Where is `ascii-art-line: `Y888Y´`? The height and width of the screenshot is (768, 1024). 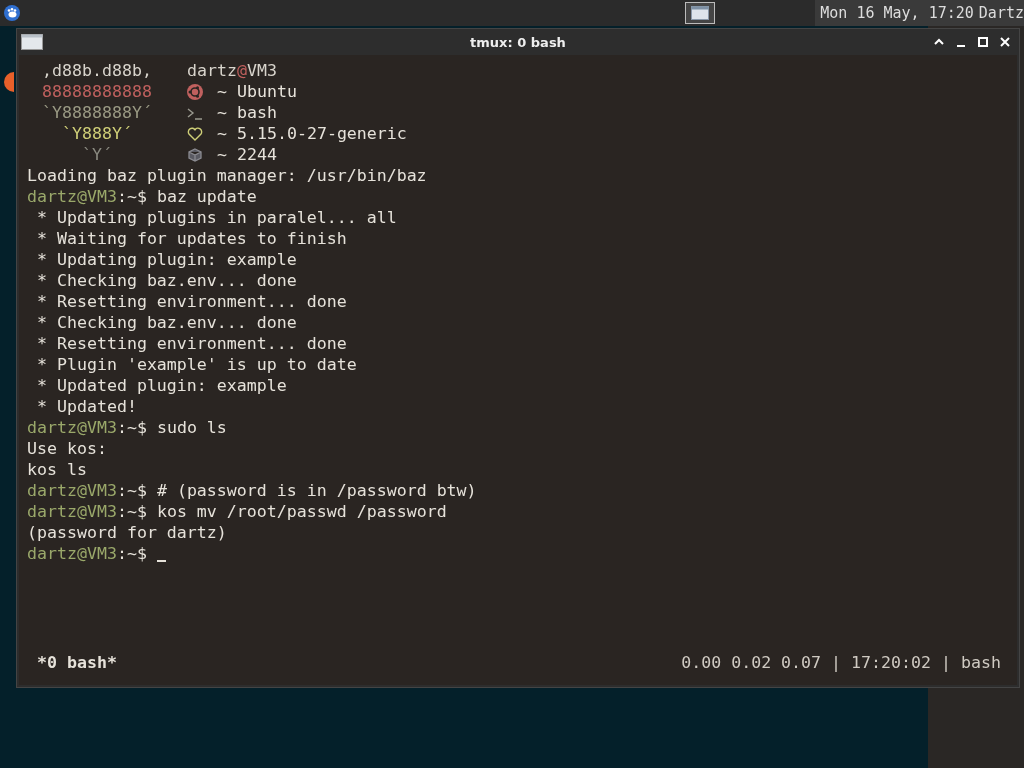
ascii-art-line: `Y888Y´ is located at coordinates (97, 133).